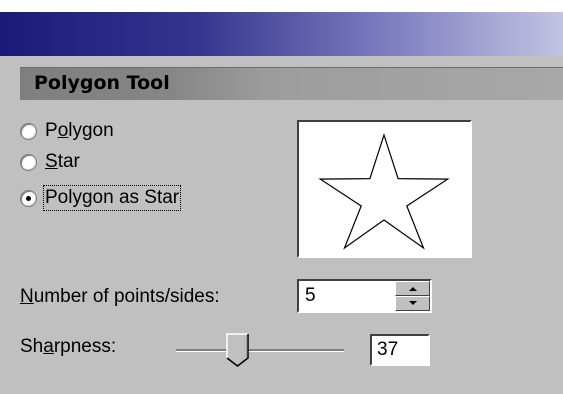 Image resolution: width=563 pixels, height=394 pixels. Describe the element at coordinates (120, 296) in the screenshot. I see `points-label: Number of points/sides:` at that location.